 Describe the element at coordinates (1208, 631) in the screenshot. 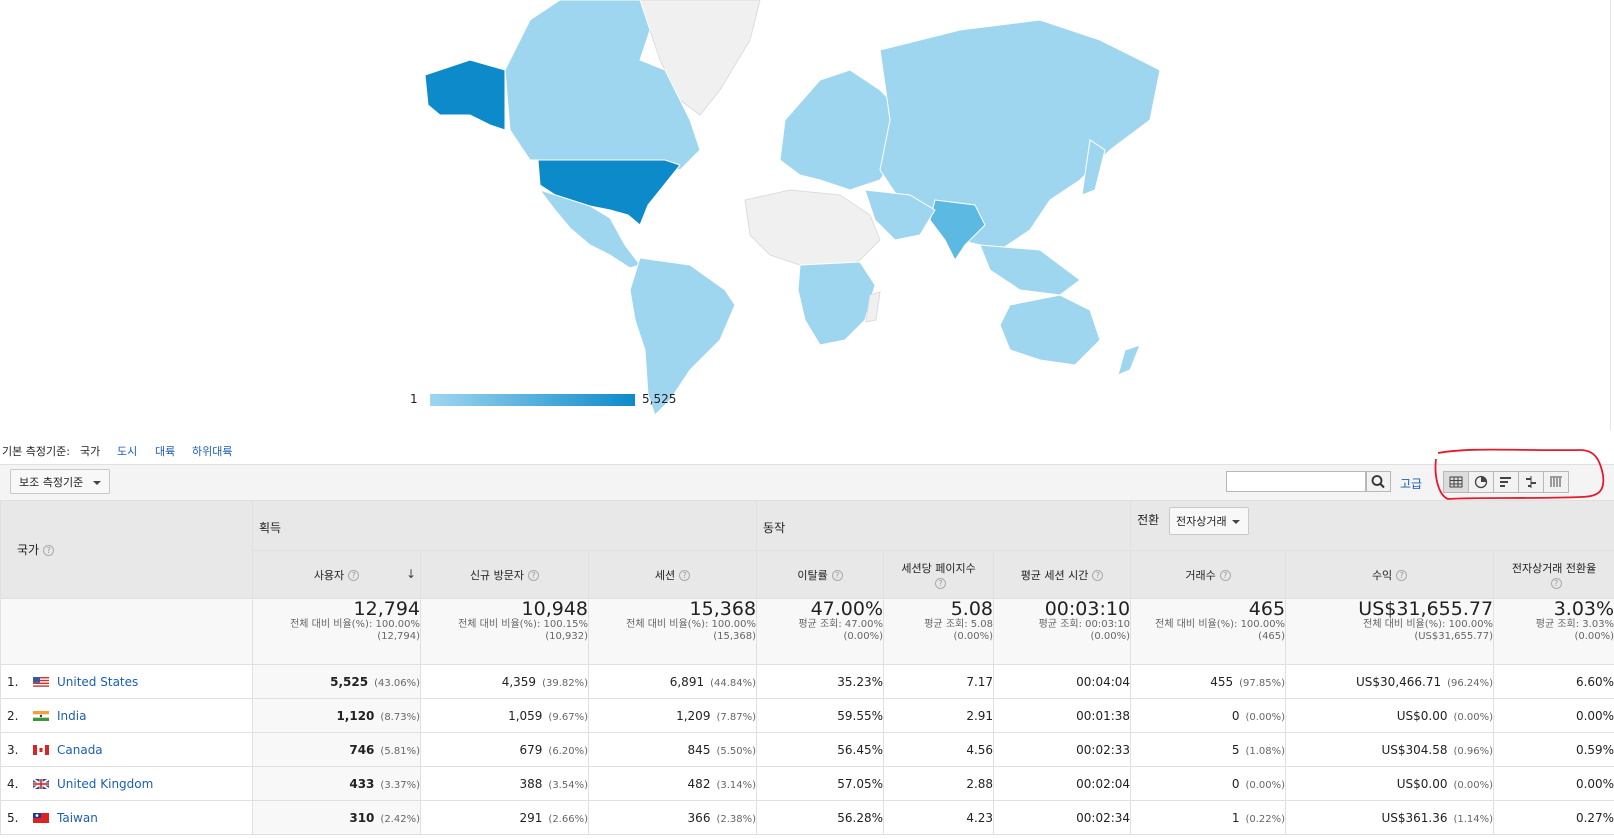

I see `total-cell: 465 전체 대비 비율(%): 100.00% (465)` at that location.